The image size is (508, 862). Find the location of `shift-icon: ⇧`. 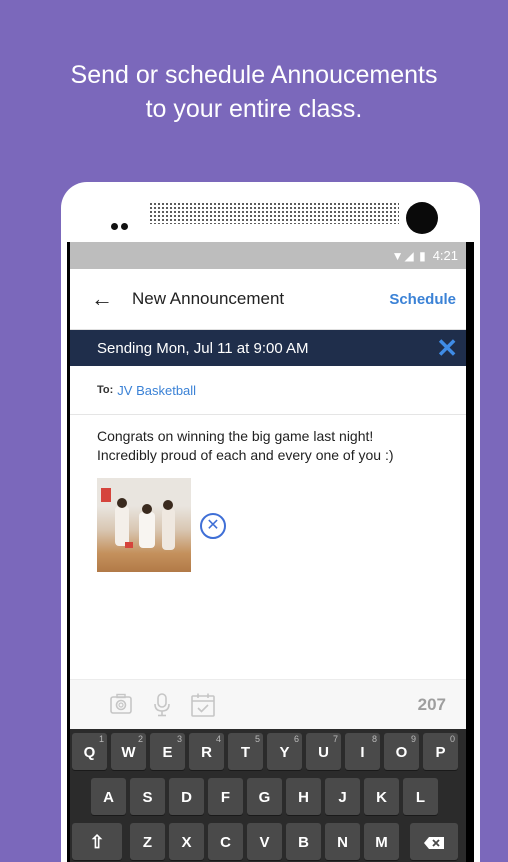

shift-icon: ⇧ is located at coordinates (97, 841).